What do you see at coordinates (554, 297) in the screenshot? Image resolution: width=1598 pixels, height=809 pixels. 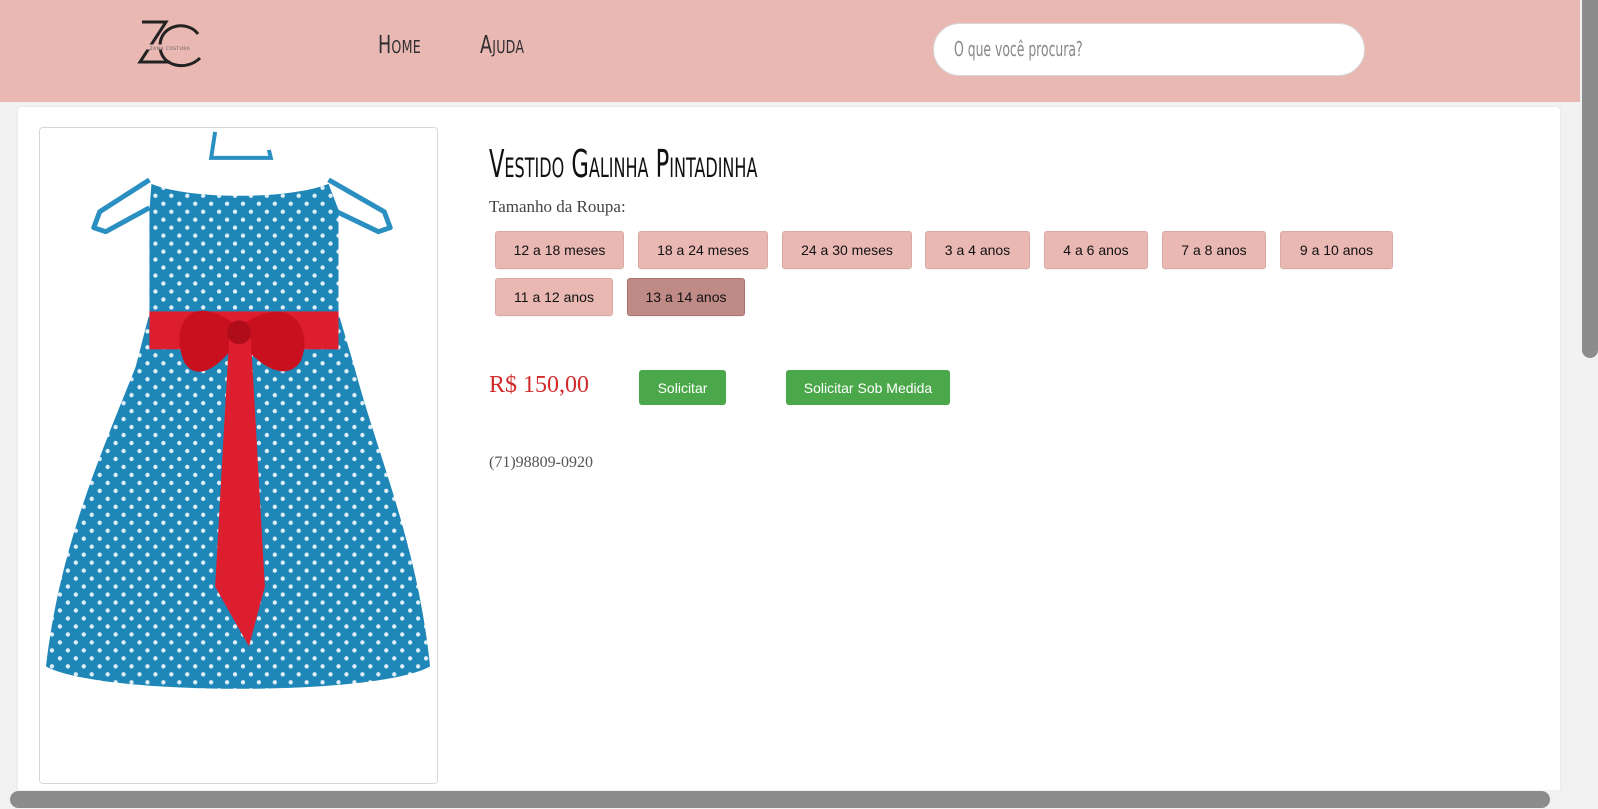 I see `size-option-11-12-anos: 11 a 12 anos` at bounding box center [554, 297].